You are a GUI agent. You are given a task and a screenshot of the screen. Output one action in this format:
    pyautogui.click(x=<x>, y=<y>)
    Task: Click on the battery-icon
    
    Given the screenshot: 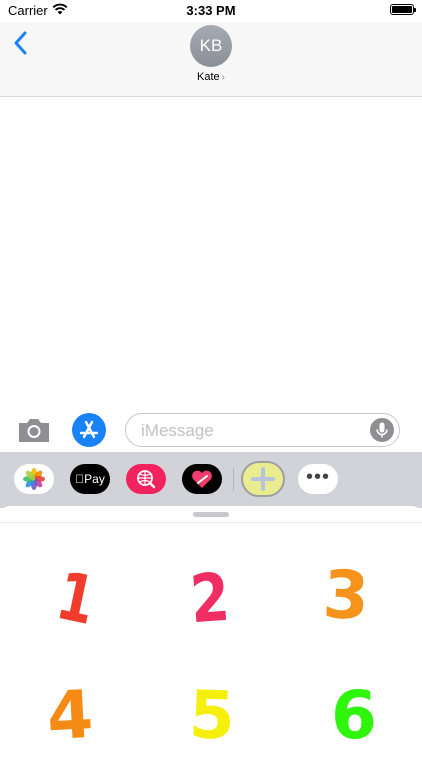 What is the action you would take?
    pyautogui.click(x=403, y=9)
    